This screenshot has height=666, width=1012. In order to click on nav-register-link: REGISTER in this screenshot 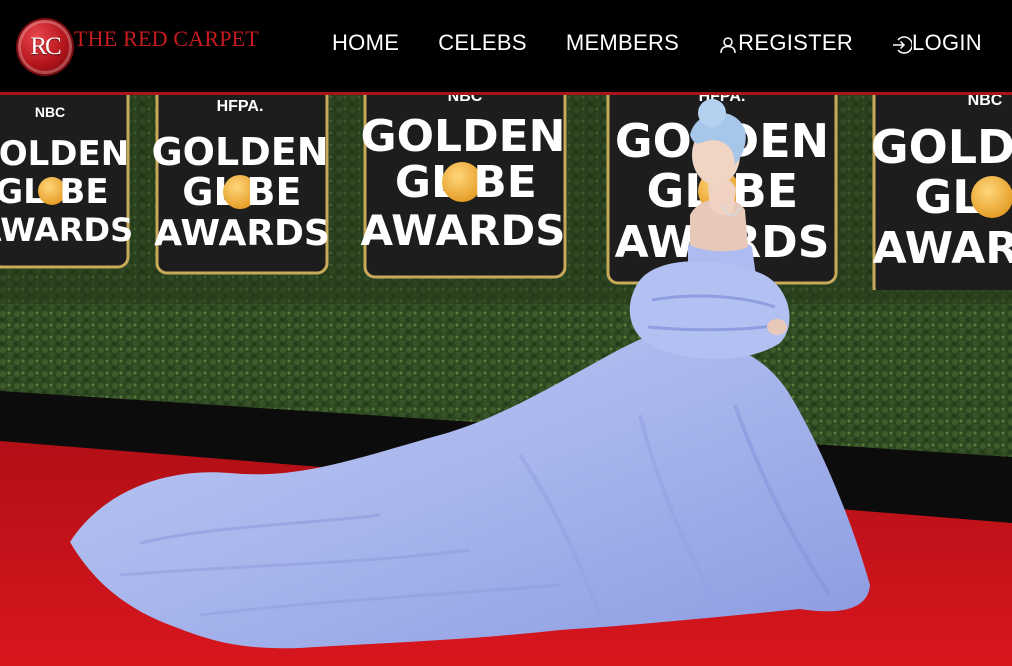, I will do `click(785, 43)`.